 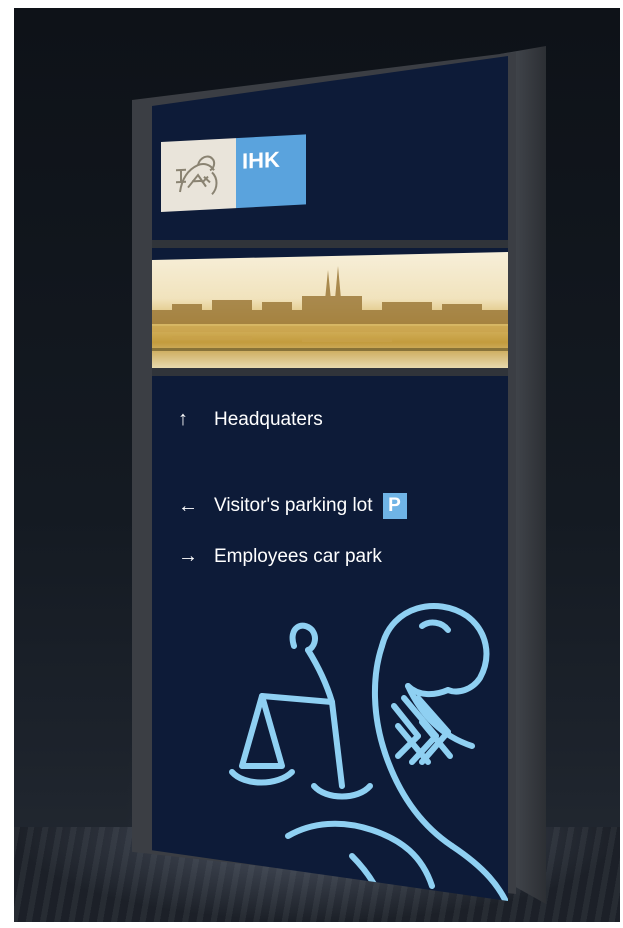 I want to click on direction-label: Headquaters, so click(x=268, y=419).